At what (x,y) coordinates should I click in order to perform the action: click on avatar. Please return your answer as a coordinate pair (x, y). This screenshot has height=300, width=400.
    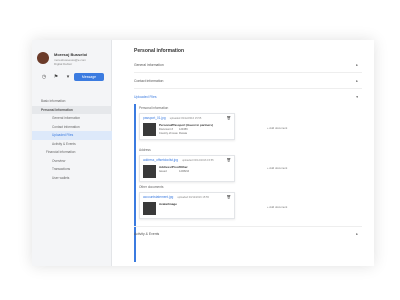
    Looking at the image, I should click on (43, 58).